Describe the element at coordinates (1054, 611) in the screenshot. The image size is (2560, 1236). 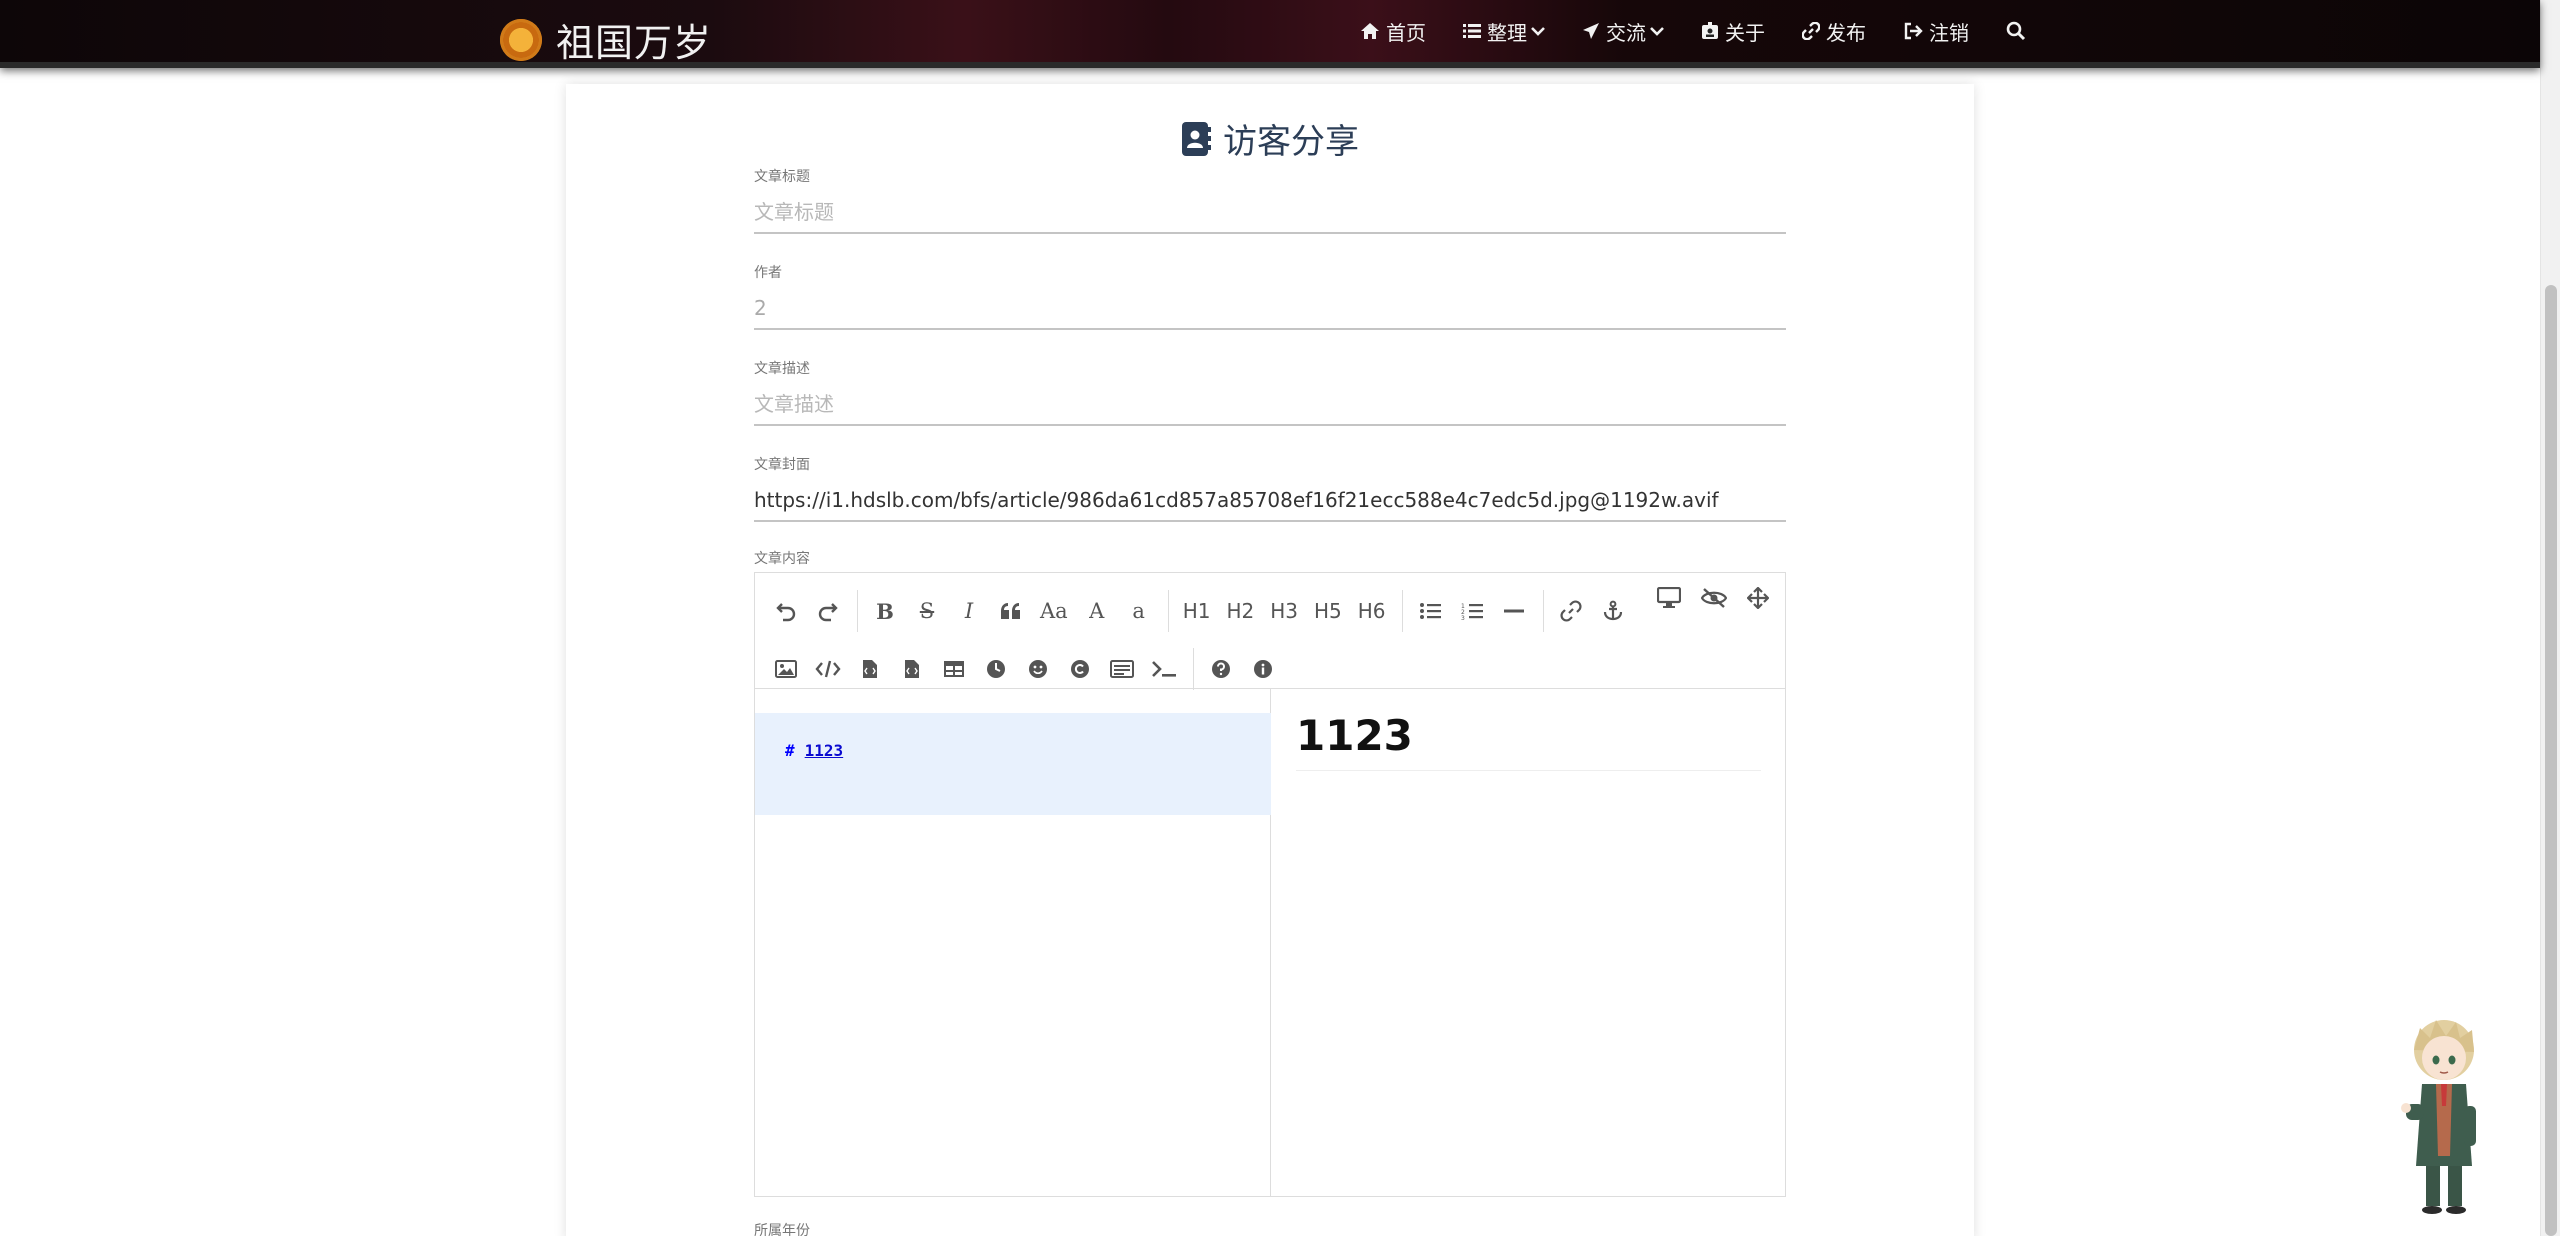
I see `title-case-button: Aa` at that location.